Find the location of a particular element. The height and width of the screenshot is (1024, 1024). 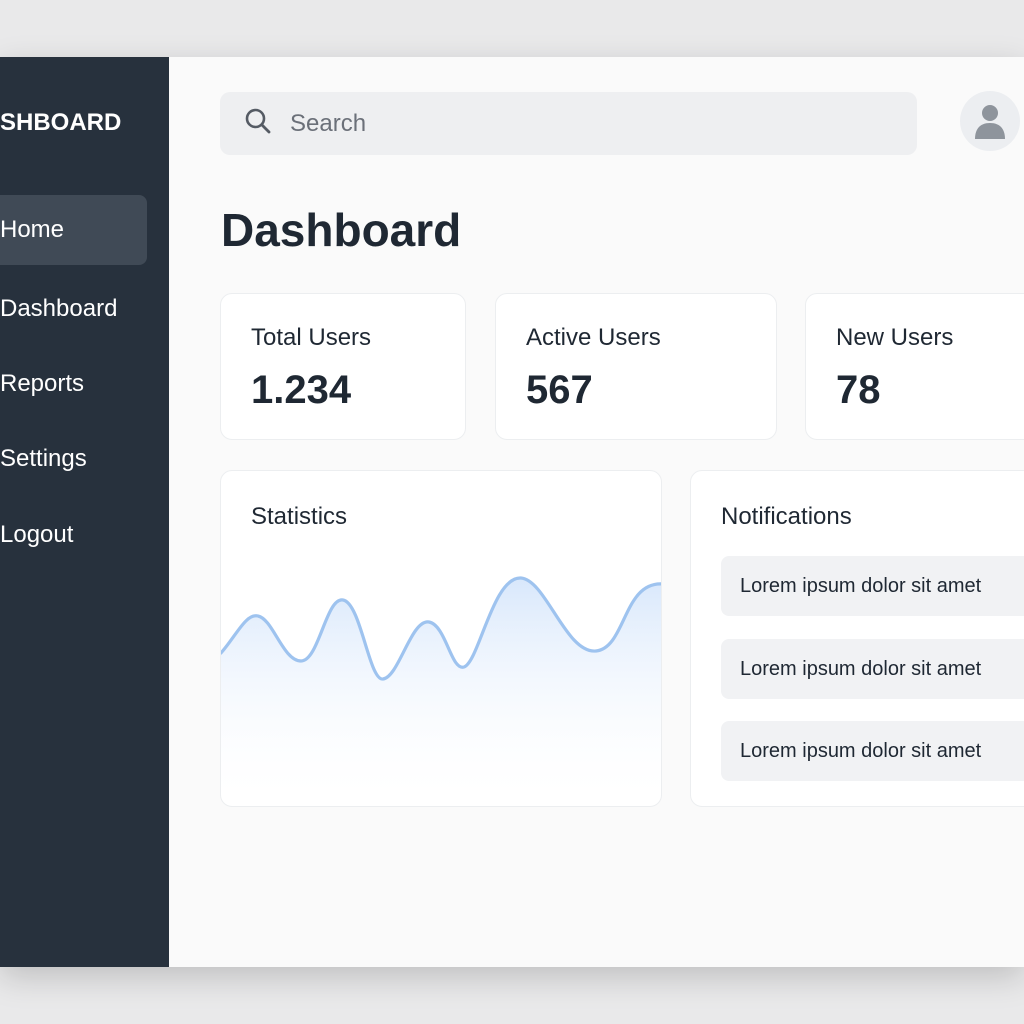

sidebar-item-dashboard: Dashboard is located at coordinates (73, 309).